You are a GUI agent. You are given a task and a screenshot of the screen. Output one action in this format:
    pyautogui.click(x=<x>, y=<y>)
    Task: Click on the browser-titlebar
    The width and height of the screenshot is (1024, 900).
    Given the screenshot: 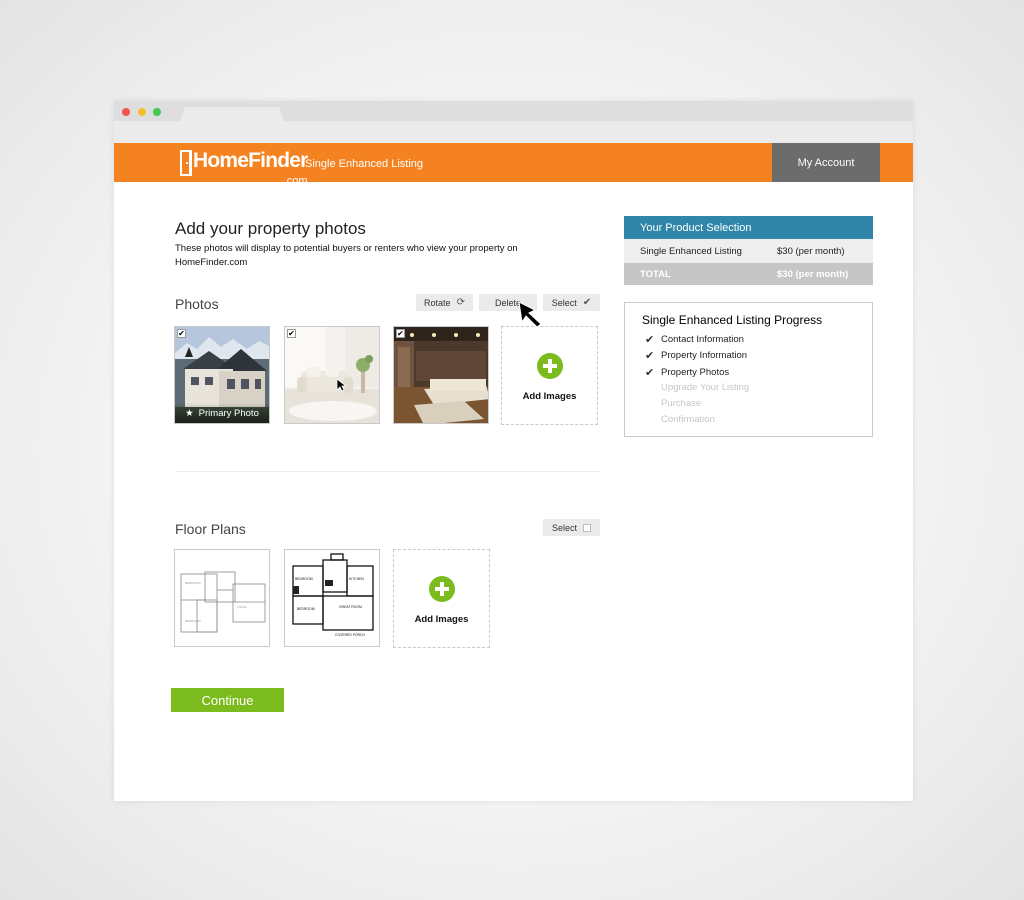 What is the action you would take?
    pyautogui.click(x=513, y=111)
    